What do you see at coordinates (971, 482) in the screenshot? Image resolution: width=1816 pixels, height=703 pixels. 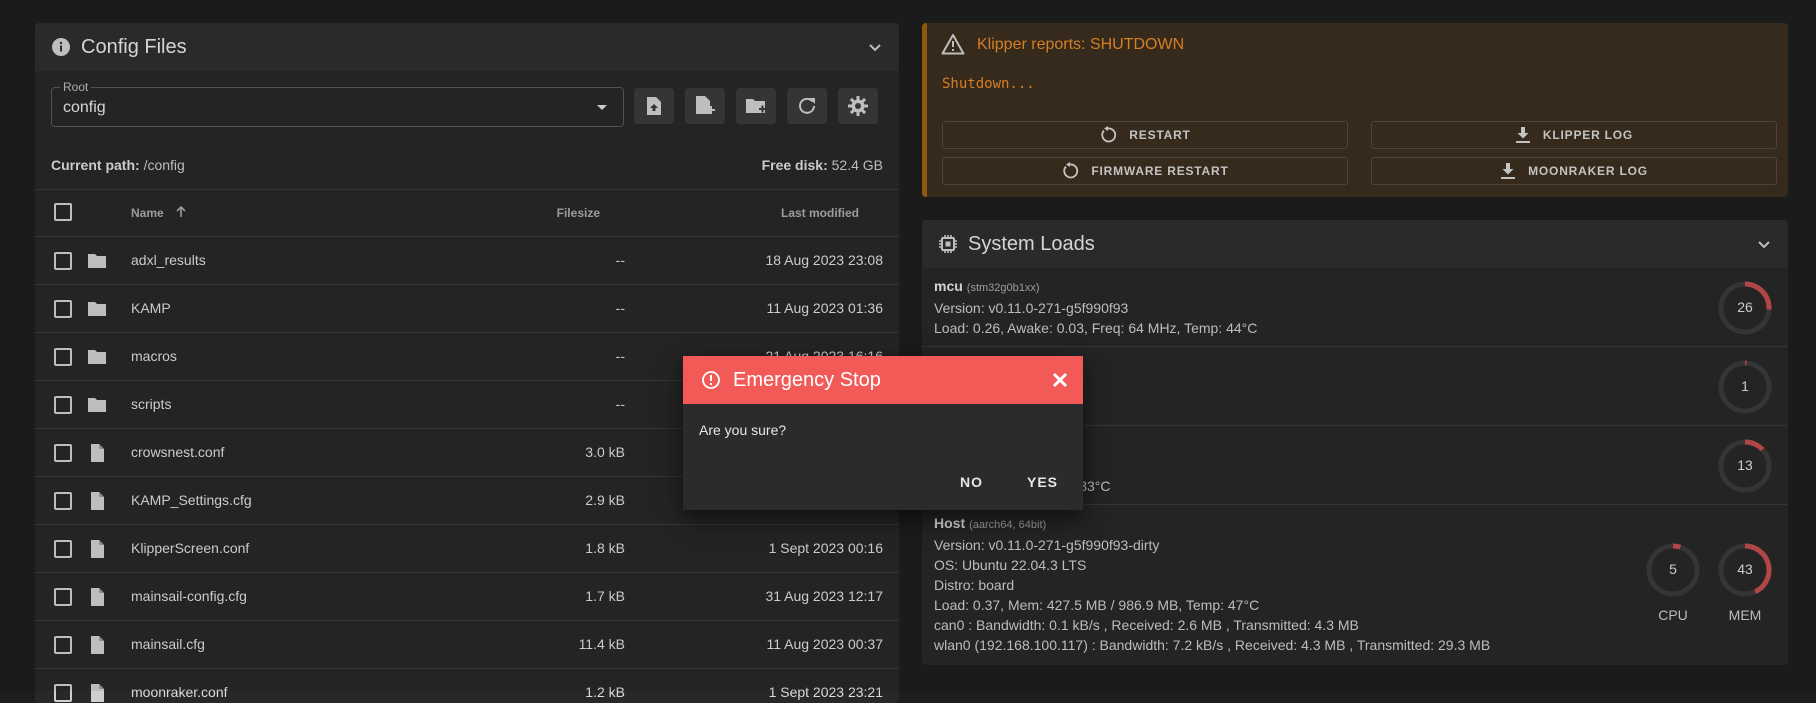 I see `no-button: NO` at bounding box center [971, 482].